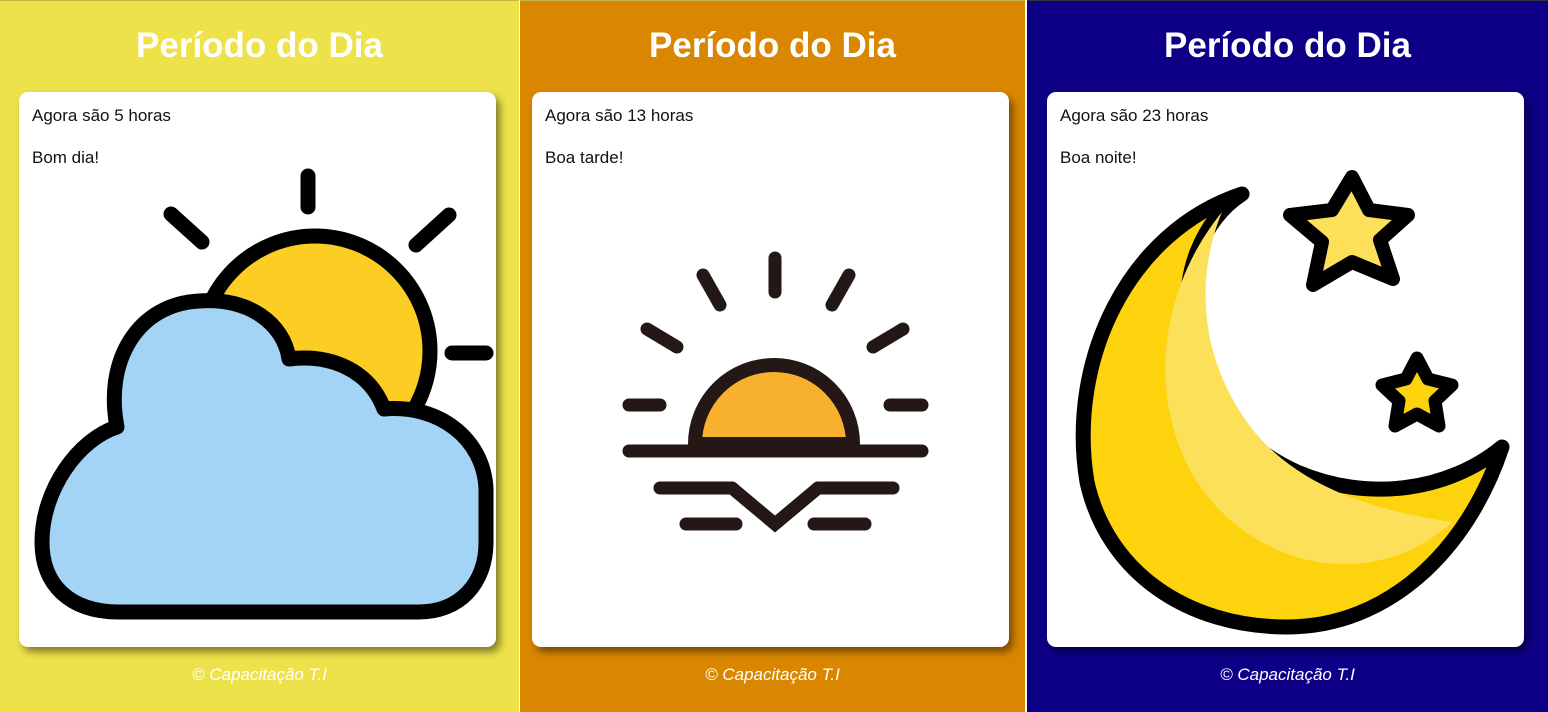 This screenshot has height=712, width=1548. What do you see at coordinates (775, 392) in the screenshot?
I see `sunset-icon` at bounding box center [775, 392].